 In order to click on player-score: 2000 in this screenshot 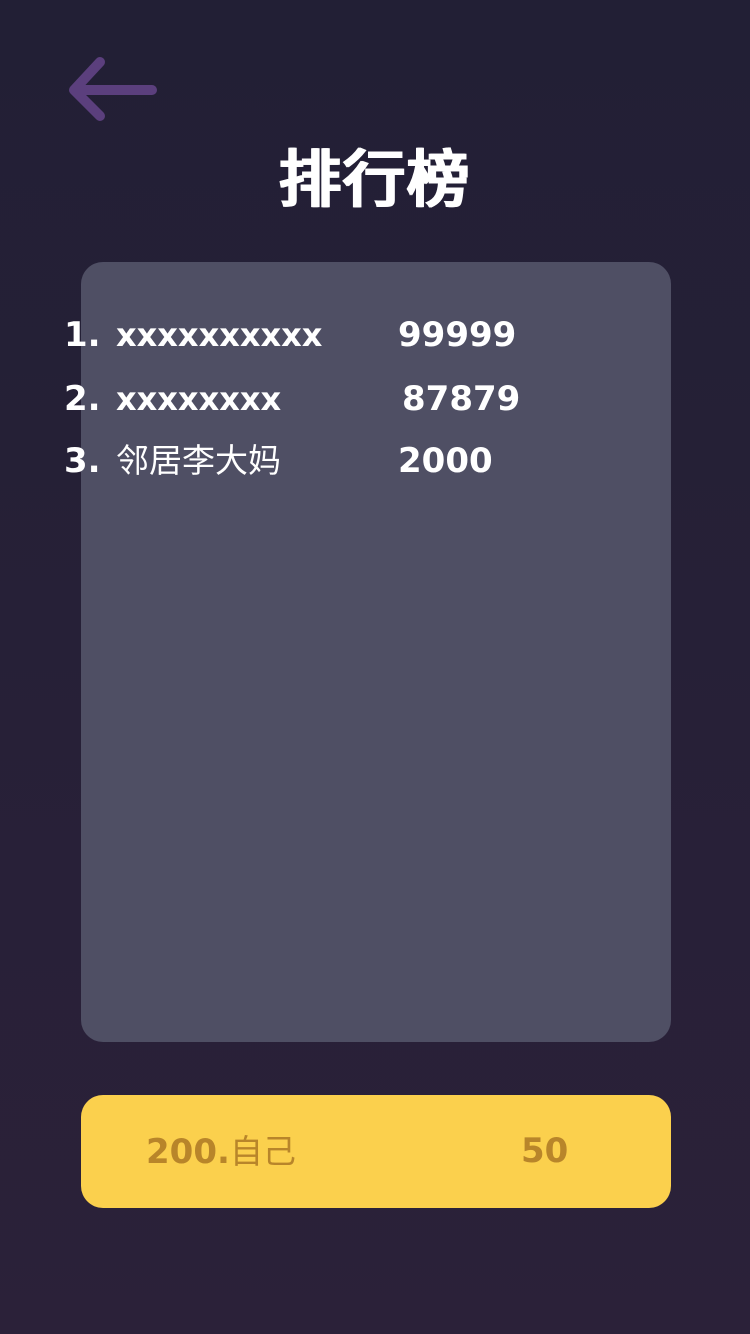, I will do `click(445, 461)`.